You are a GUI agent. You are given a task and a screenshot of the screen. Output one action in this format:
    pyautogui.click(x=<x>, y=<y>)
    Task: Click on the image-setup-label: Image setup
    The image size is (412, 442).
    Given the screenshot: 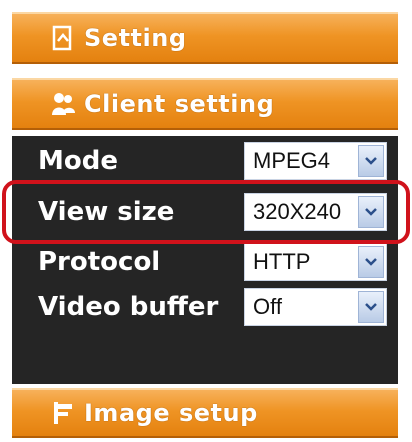 What is the action you would take?
    pyautogui.click(x=171, y=413)
    